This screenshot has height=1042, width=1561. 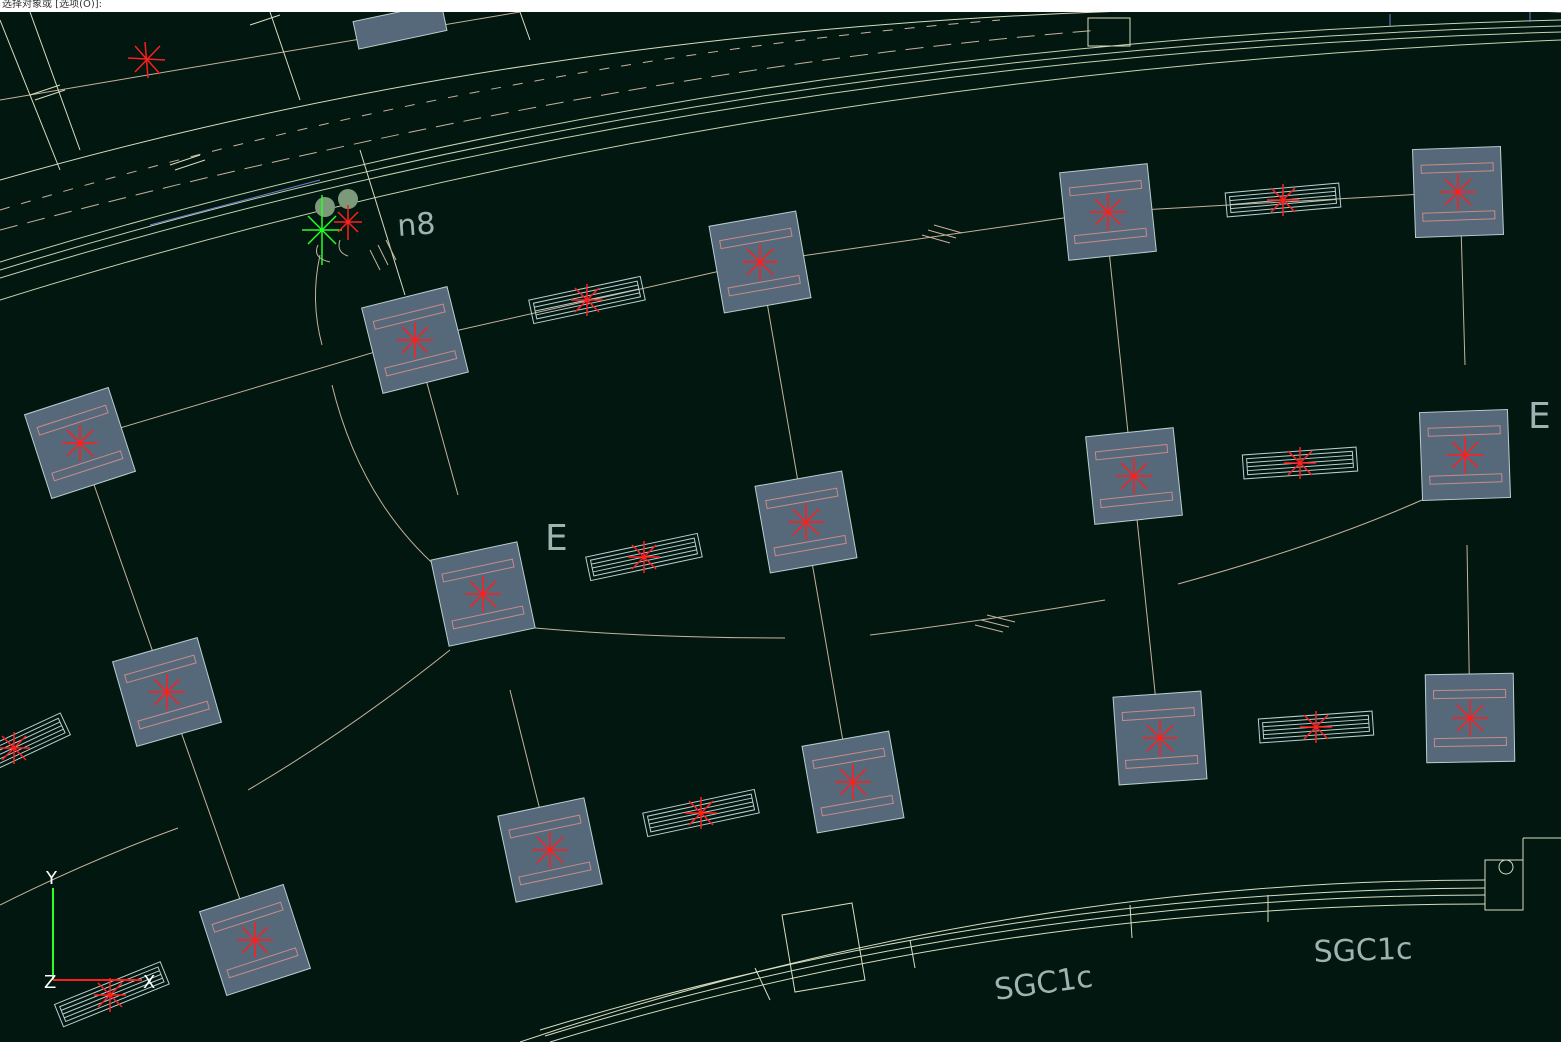 I want to click on label-n8: n8, so click(x=416, y=225).